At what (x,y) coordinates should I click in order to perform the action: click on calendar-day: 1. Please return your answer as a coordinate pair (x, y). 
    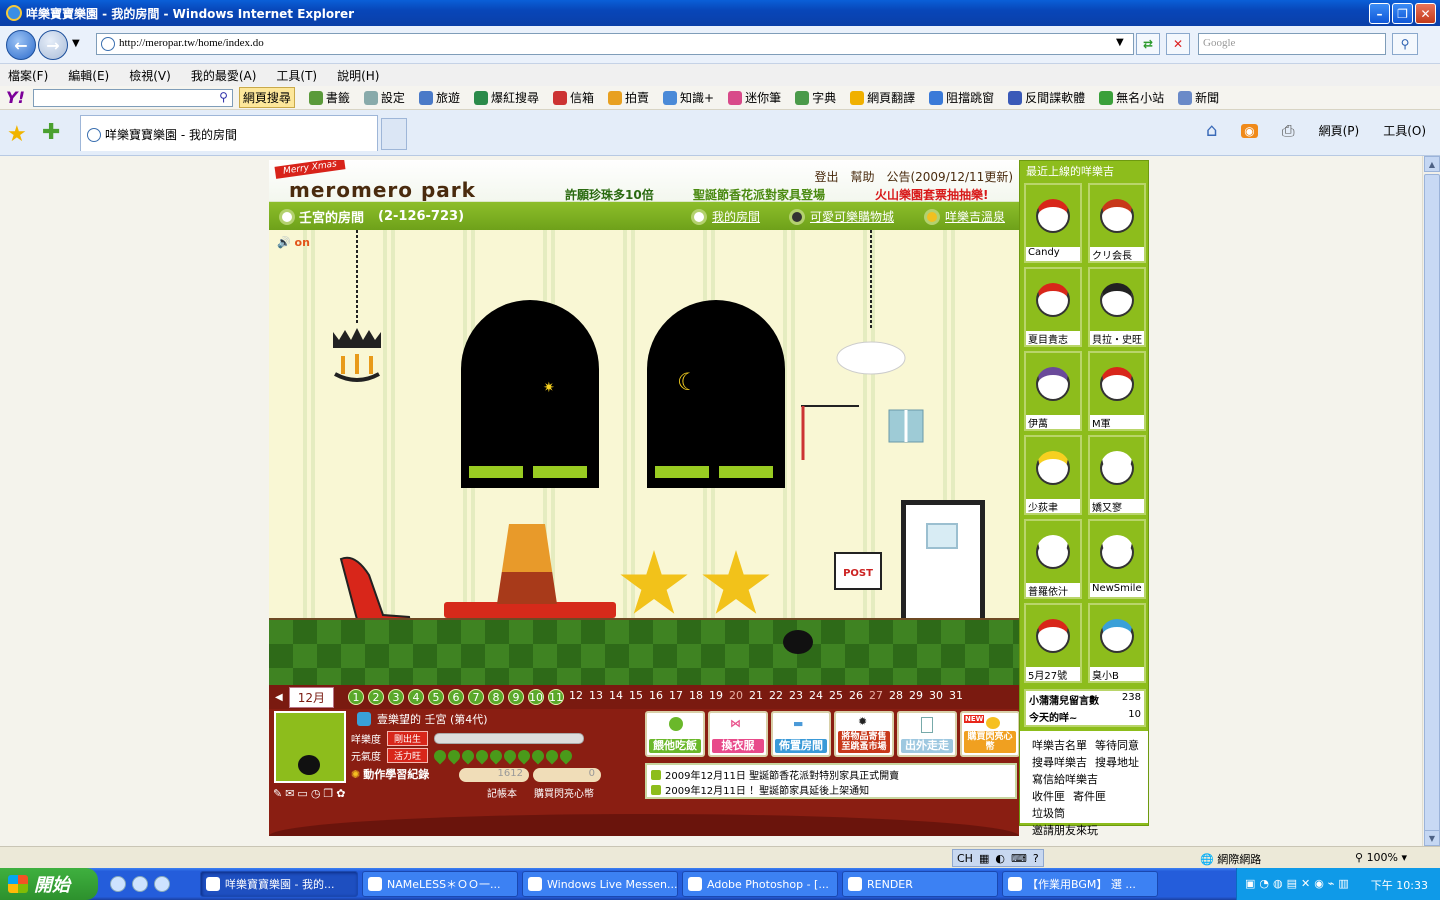
    Looking at the image, I should click on (355, 697).